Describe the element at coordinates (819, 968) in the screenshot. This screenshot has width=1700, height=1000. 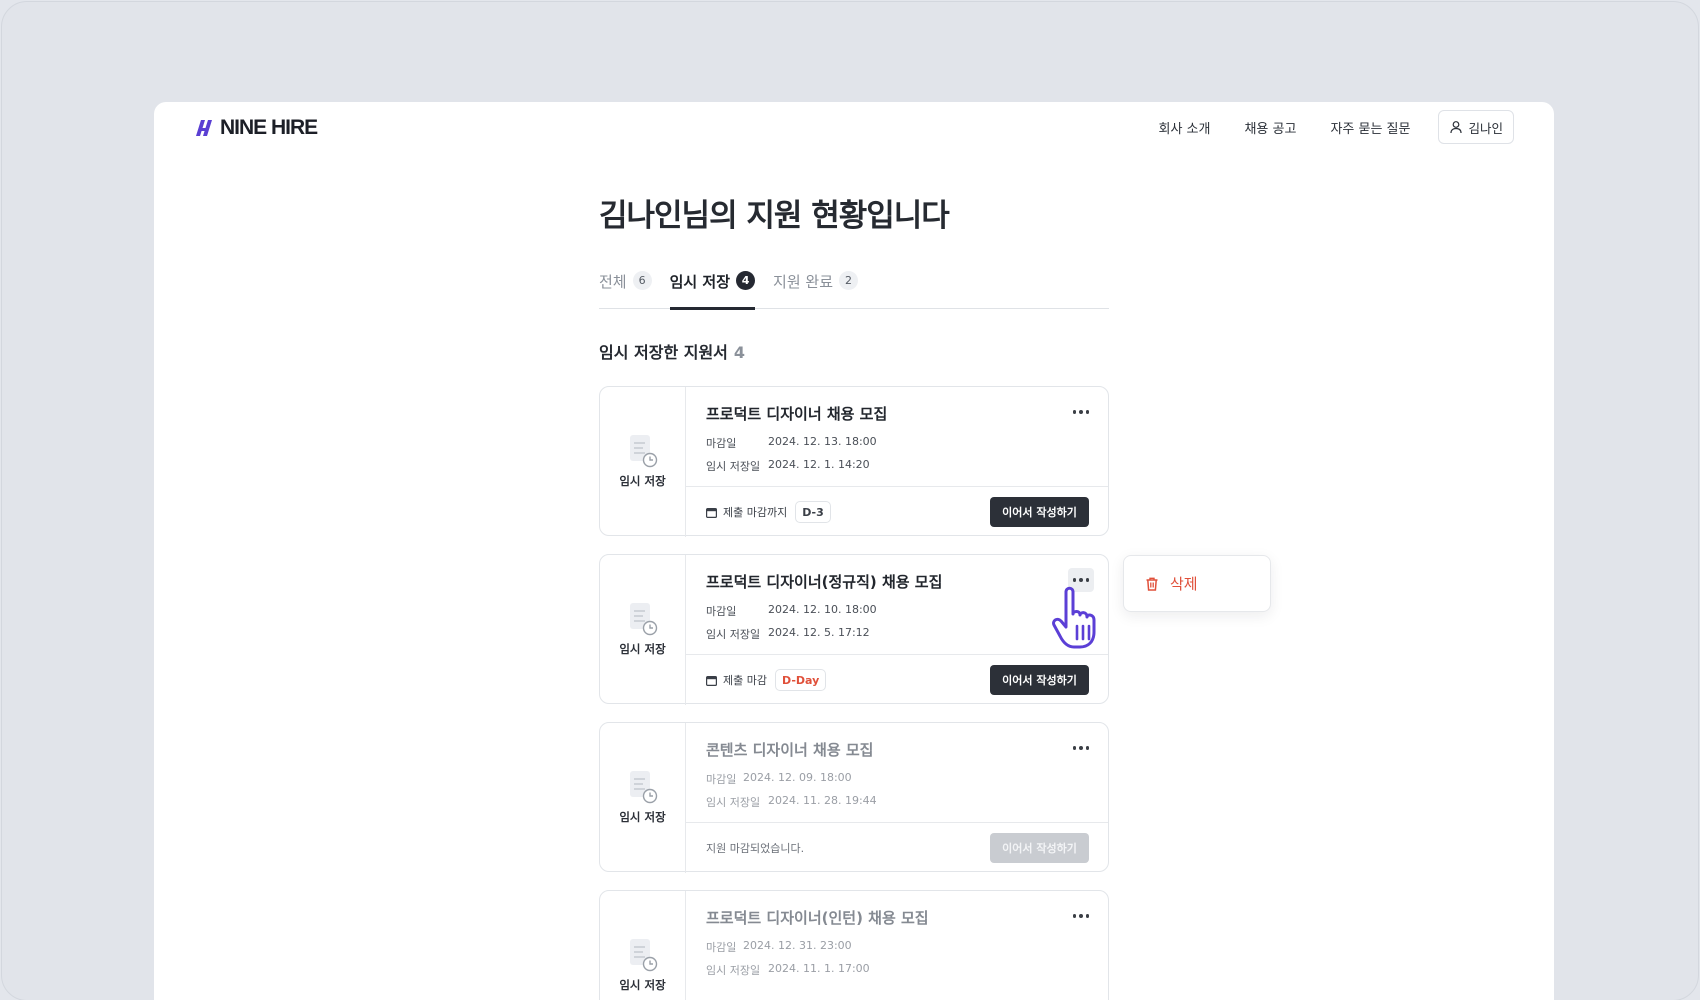
I see `saved-value: 2024. 11. 1. 17:00` at that location.